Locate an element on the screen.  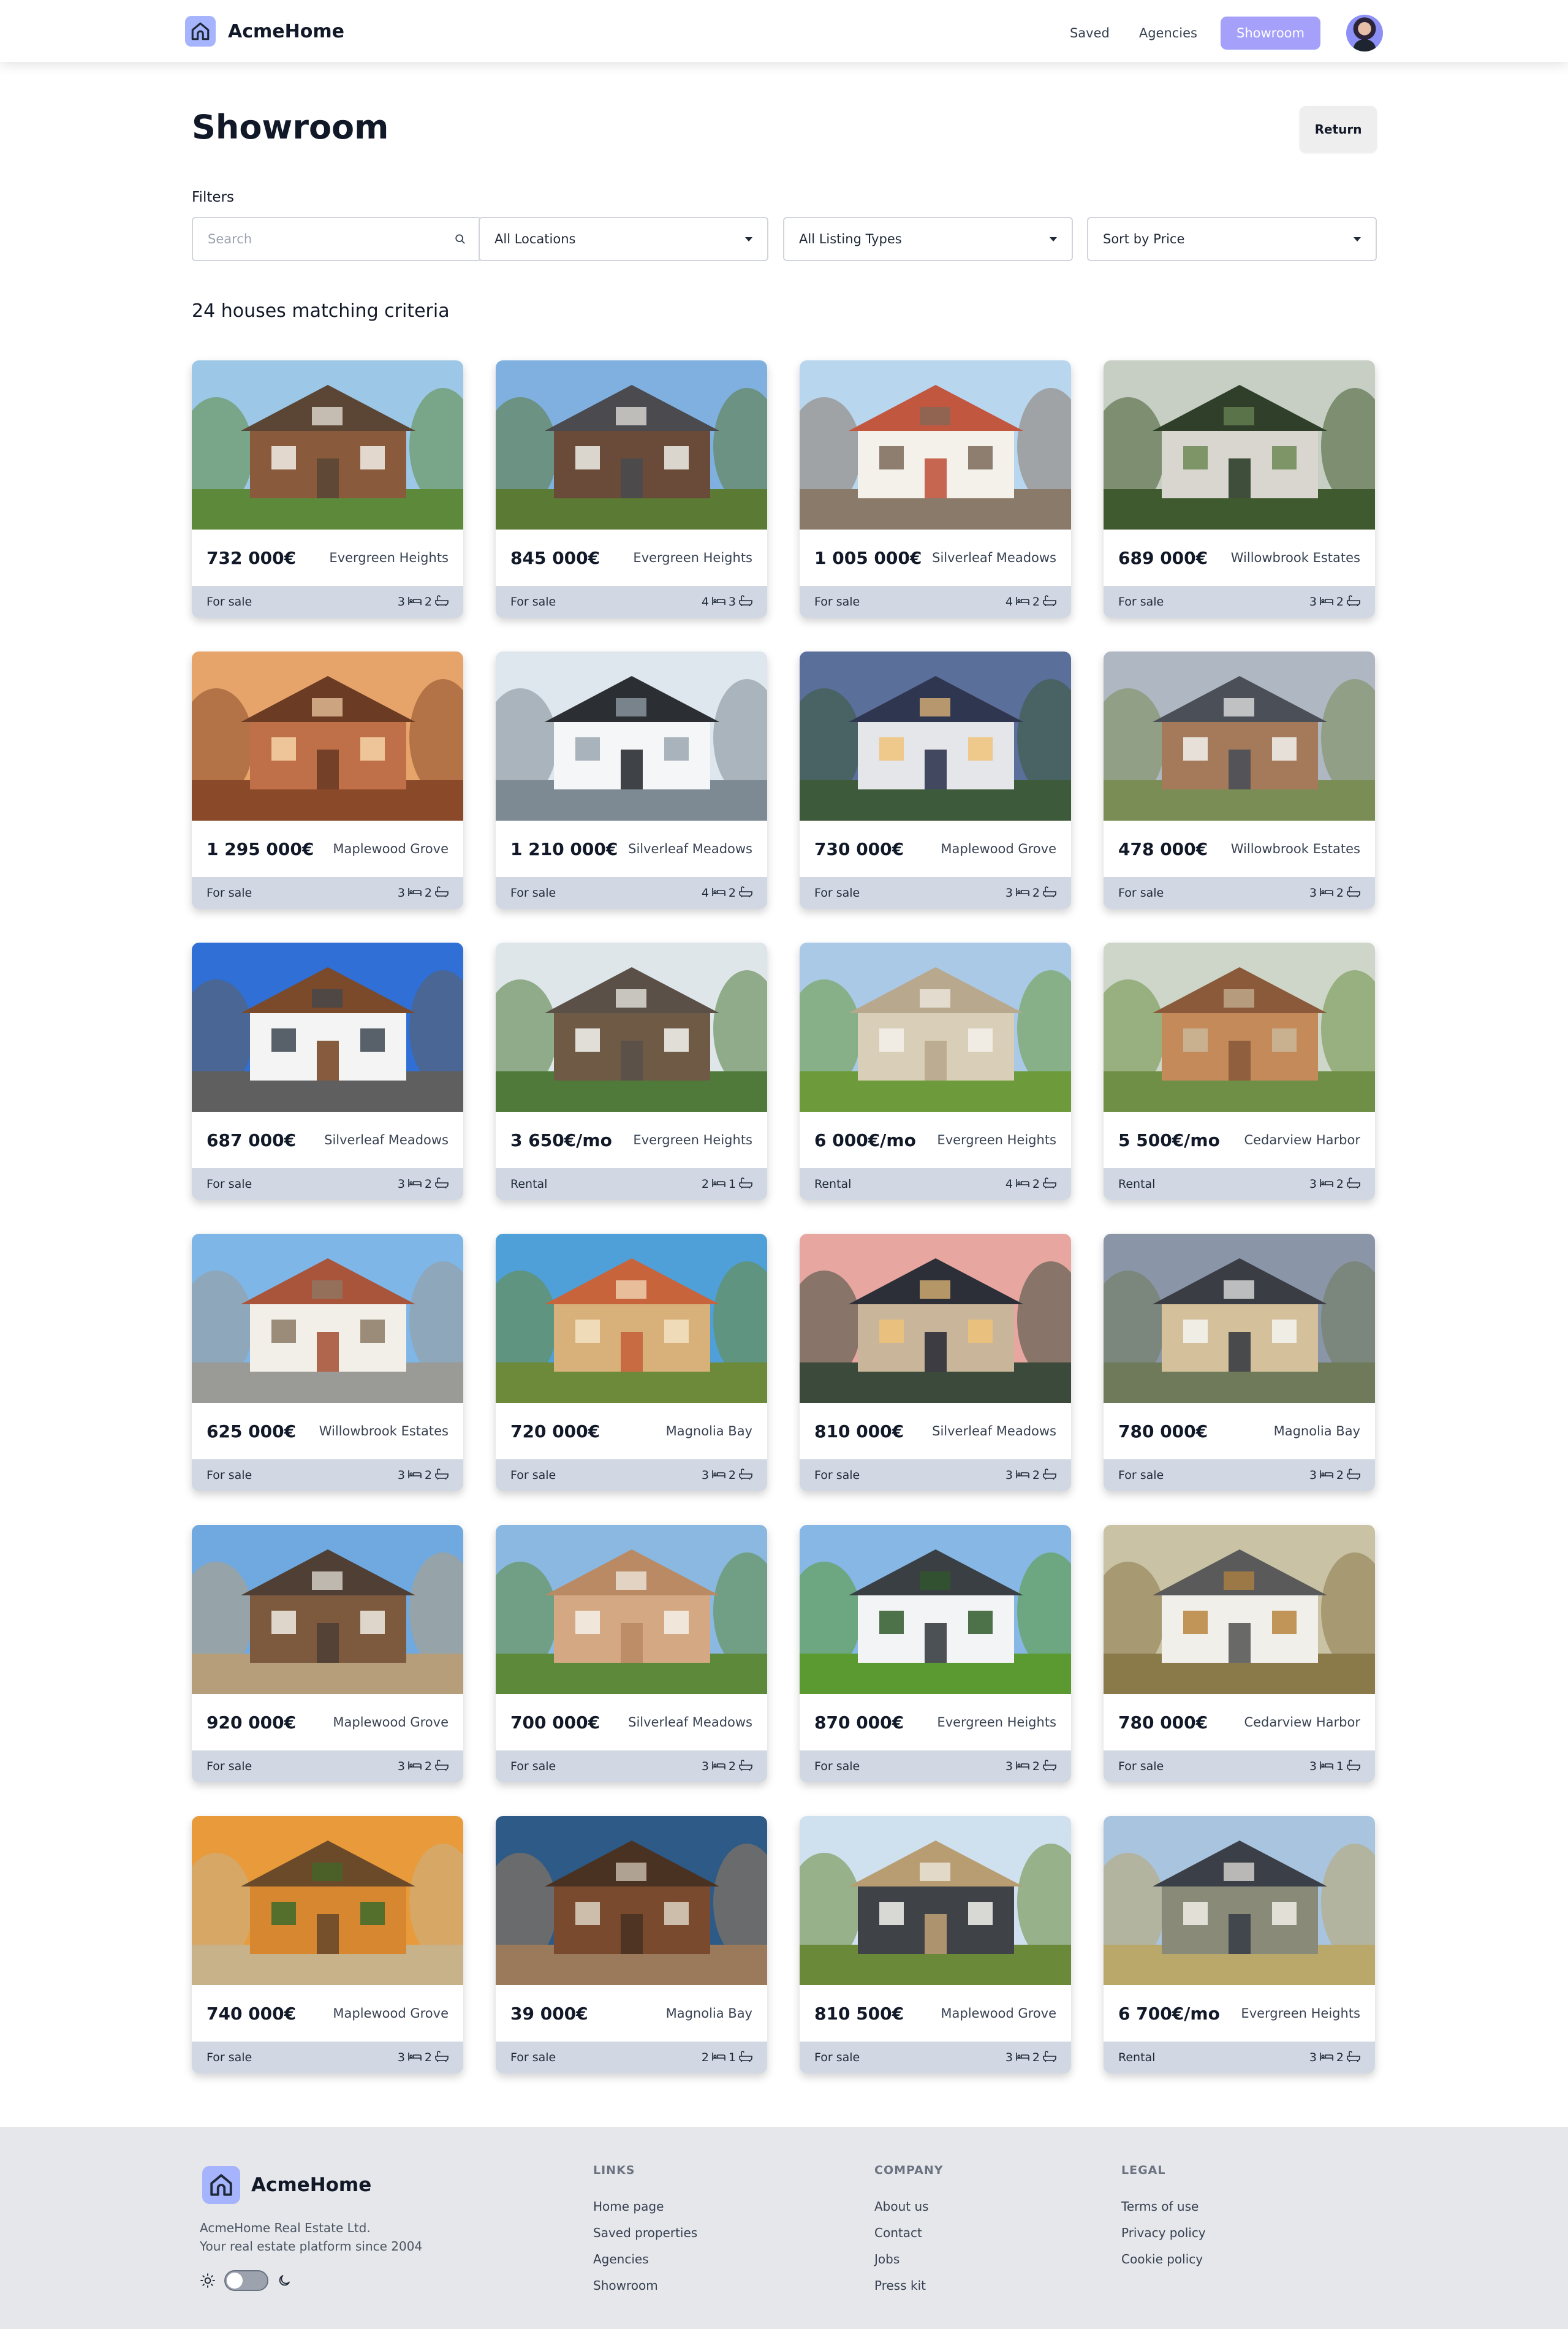
listing-type-select: All Listing Types is located at coordinates (928, 239).